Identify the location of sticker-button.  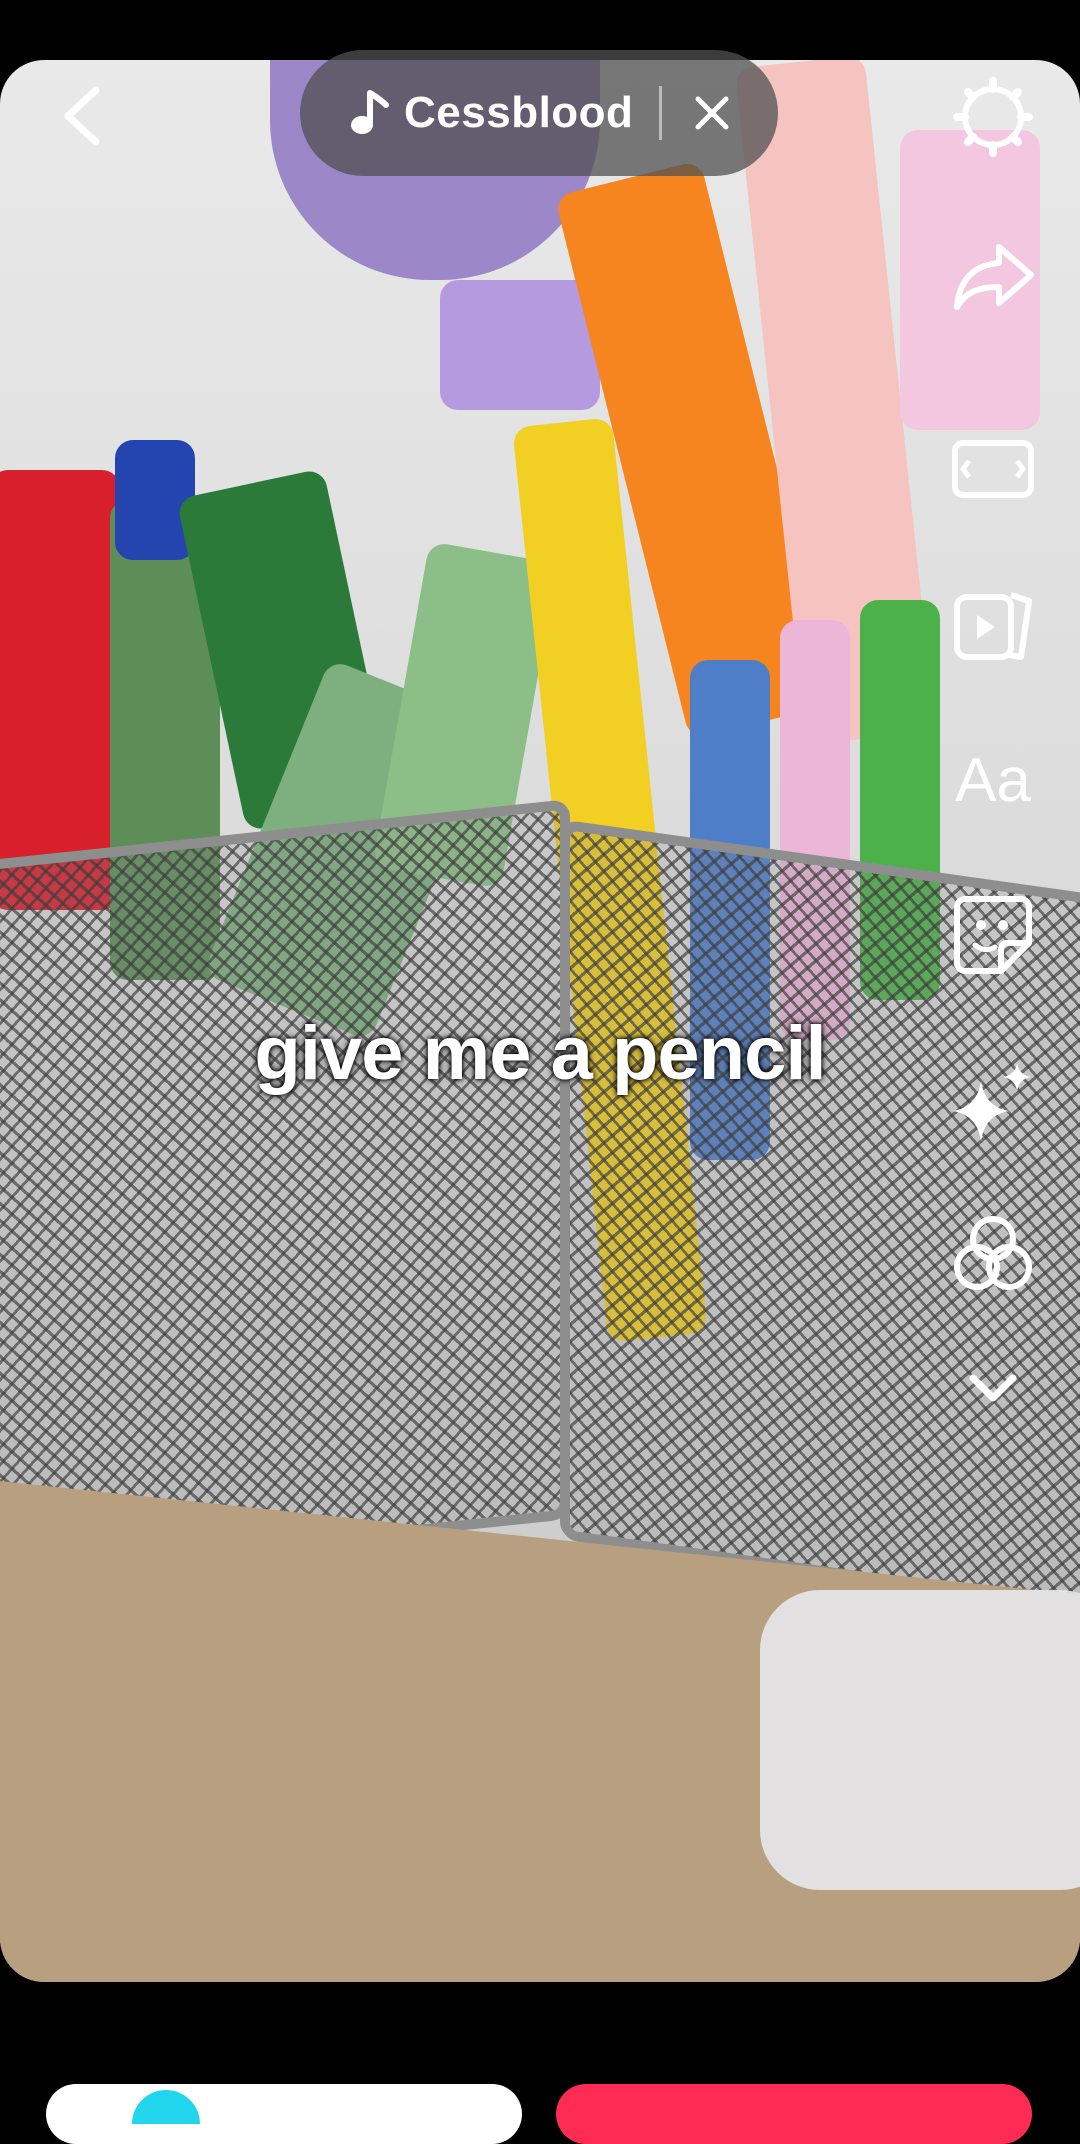
(993, 935).